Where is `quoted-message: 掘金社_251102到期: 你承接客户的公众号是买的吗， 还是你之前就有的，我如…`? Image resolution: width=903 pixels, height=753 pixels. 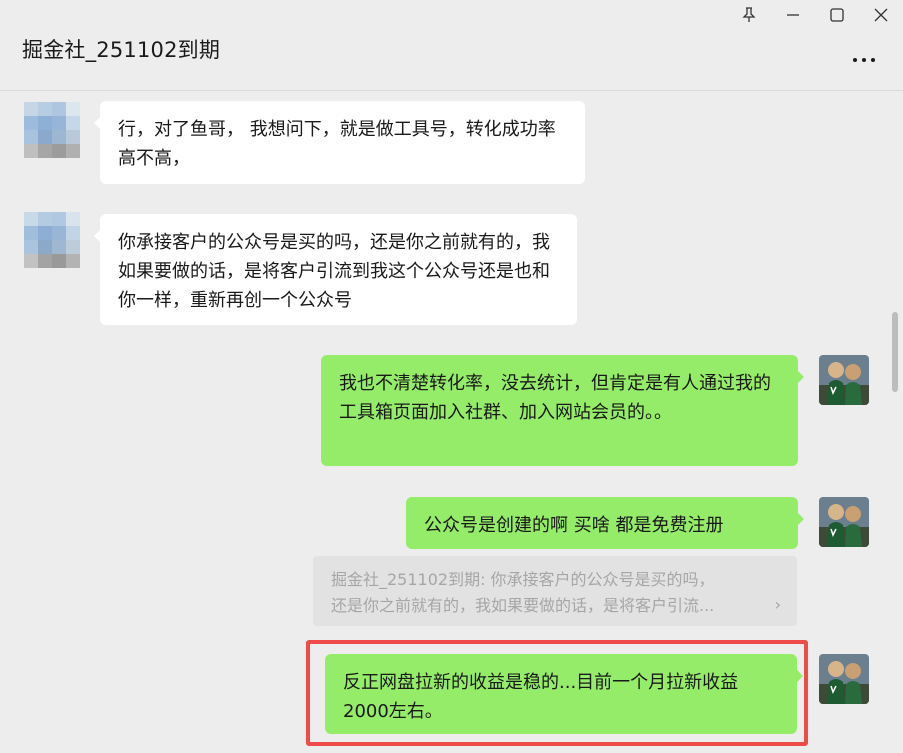
quoted-message: 掘金社_251102到期: 你承接客户的公众号是买的吗， 还是你之前就有的，我如… is located at coordinates (555, 591).